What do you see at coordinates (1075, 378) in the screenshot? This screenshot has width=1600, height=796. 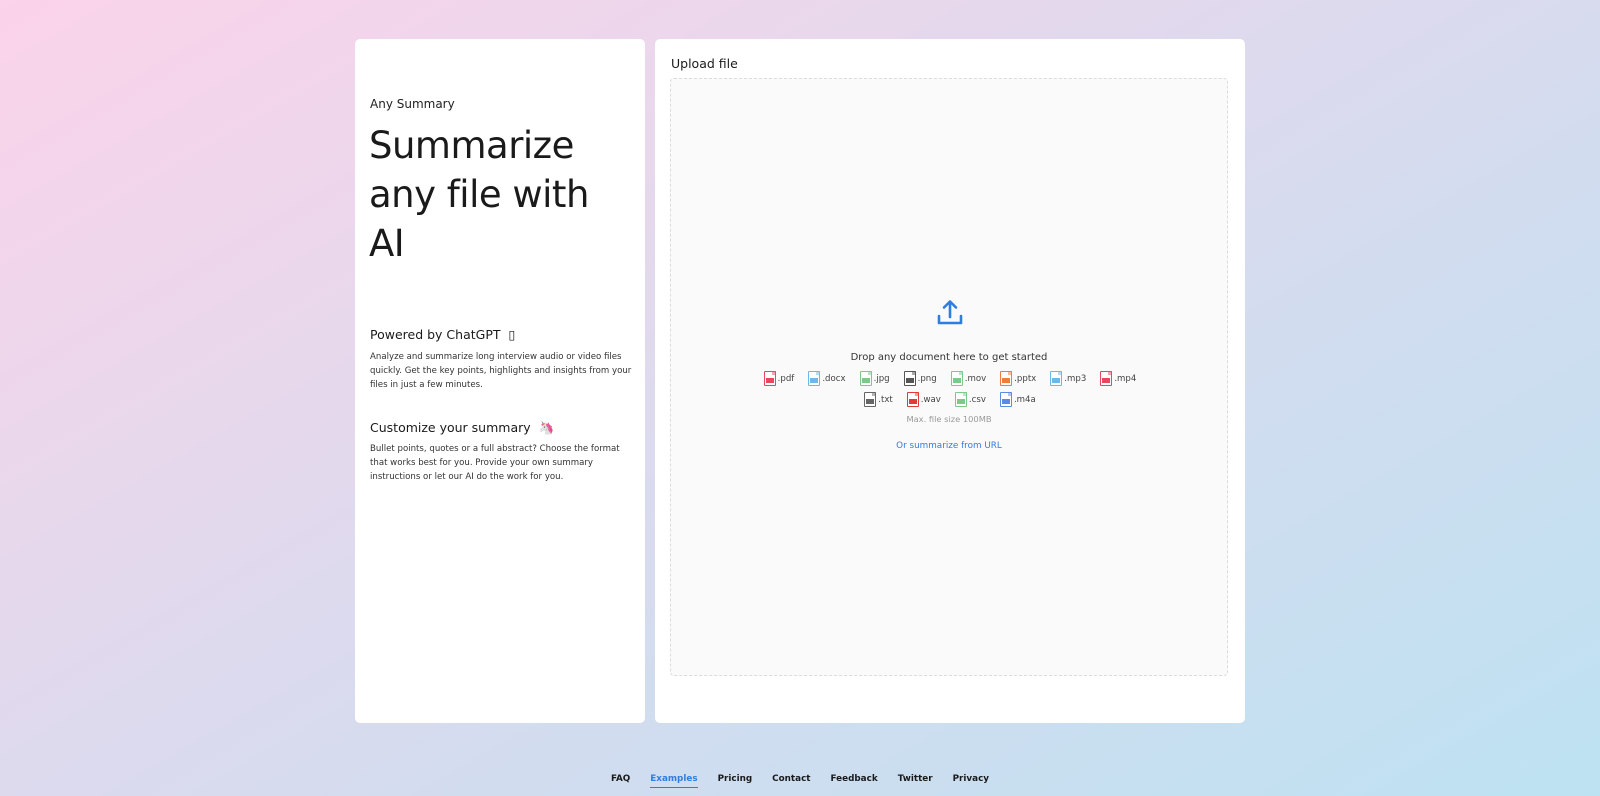 I see `file-type-label: .mp3` at bounding box center [1075, 378].